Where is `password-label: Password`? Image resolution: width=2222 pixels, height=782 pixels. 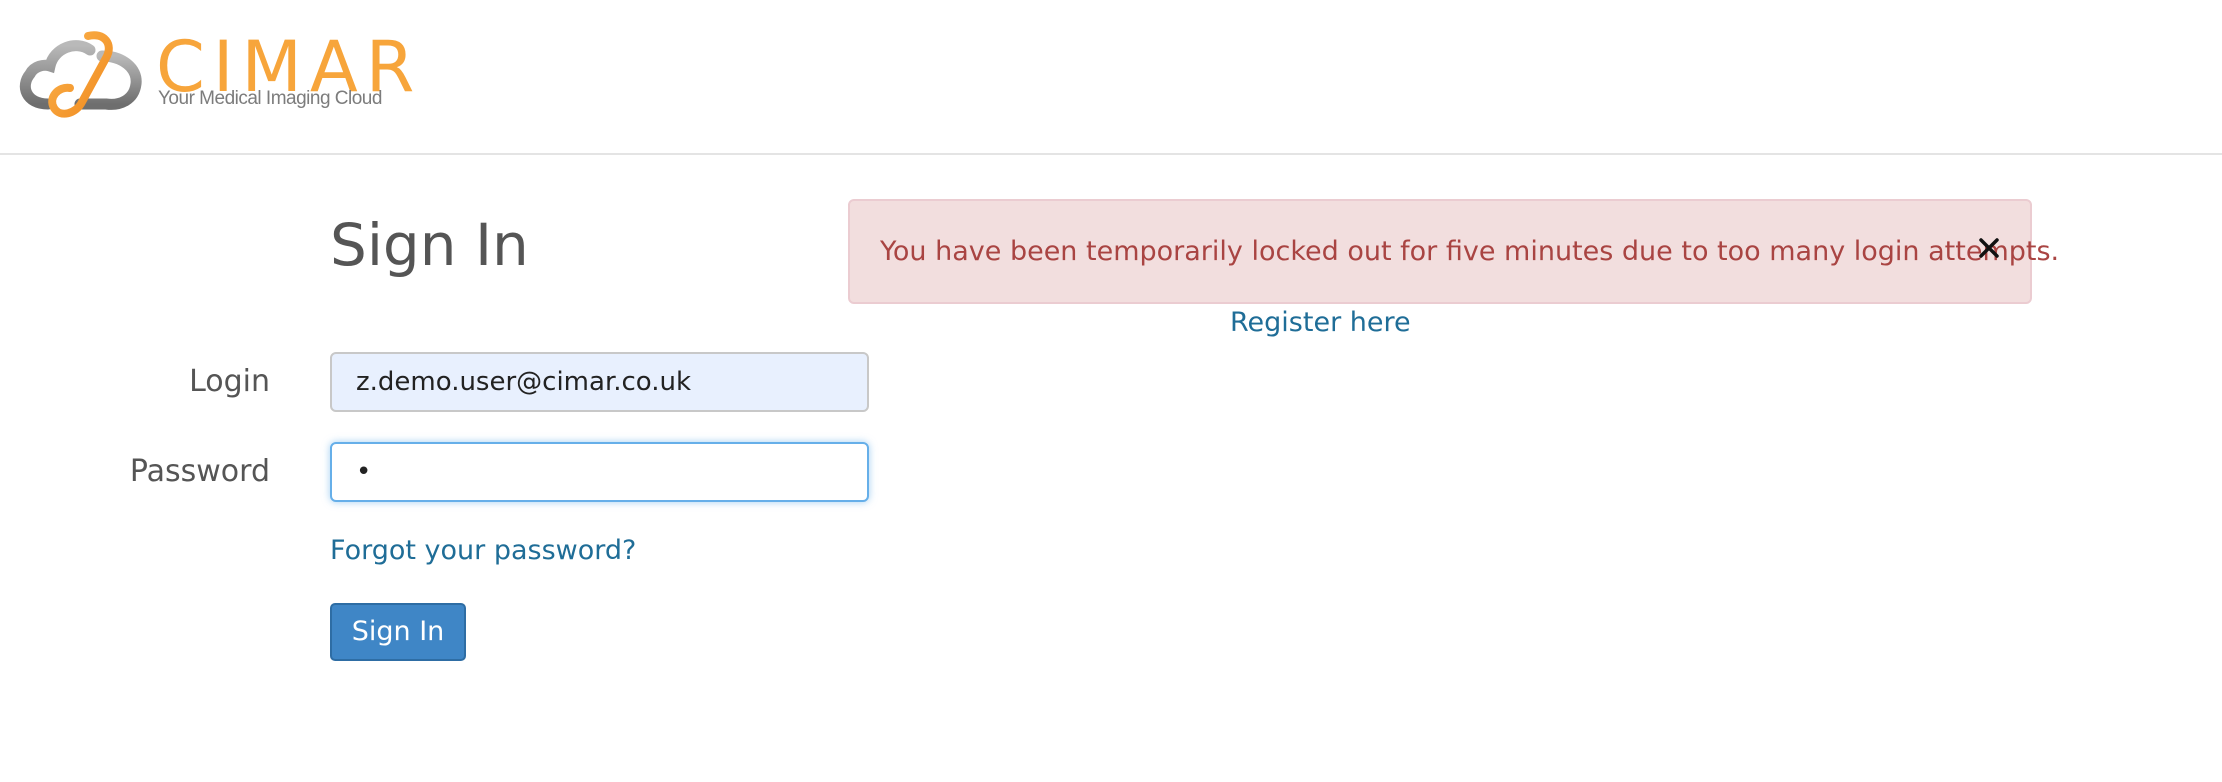 password-label: Password is located at coordinates (199, 471).